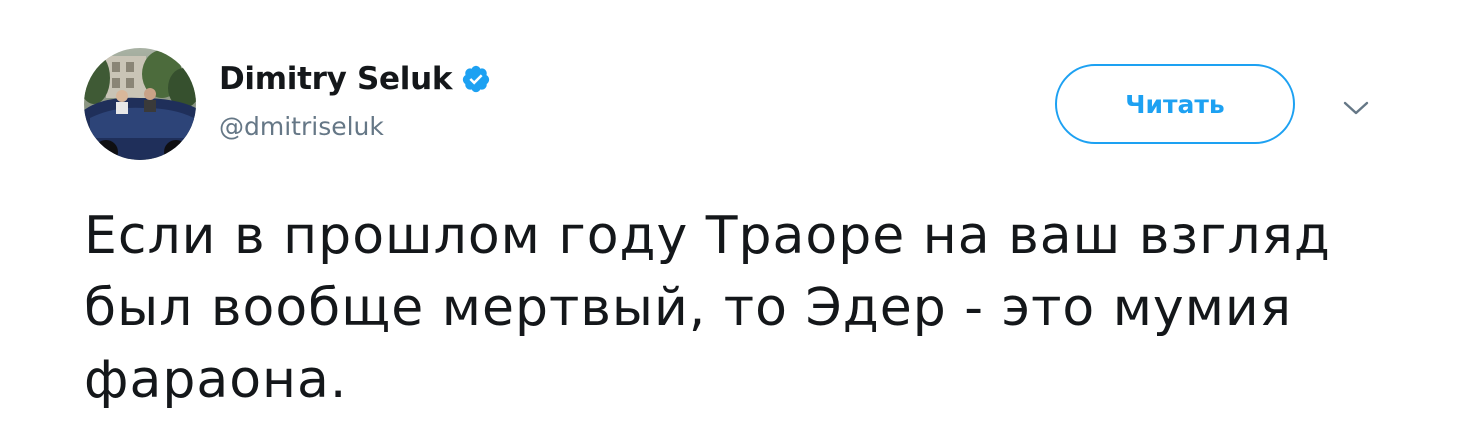 The height and width of the screenshot is (441, 1460). I want to click on author-name-row: Dimitry Seluk, so click(355, 79).